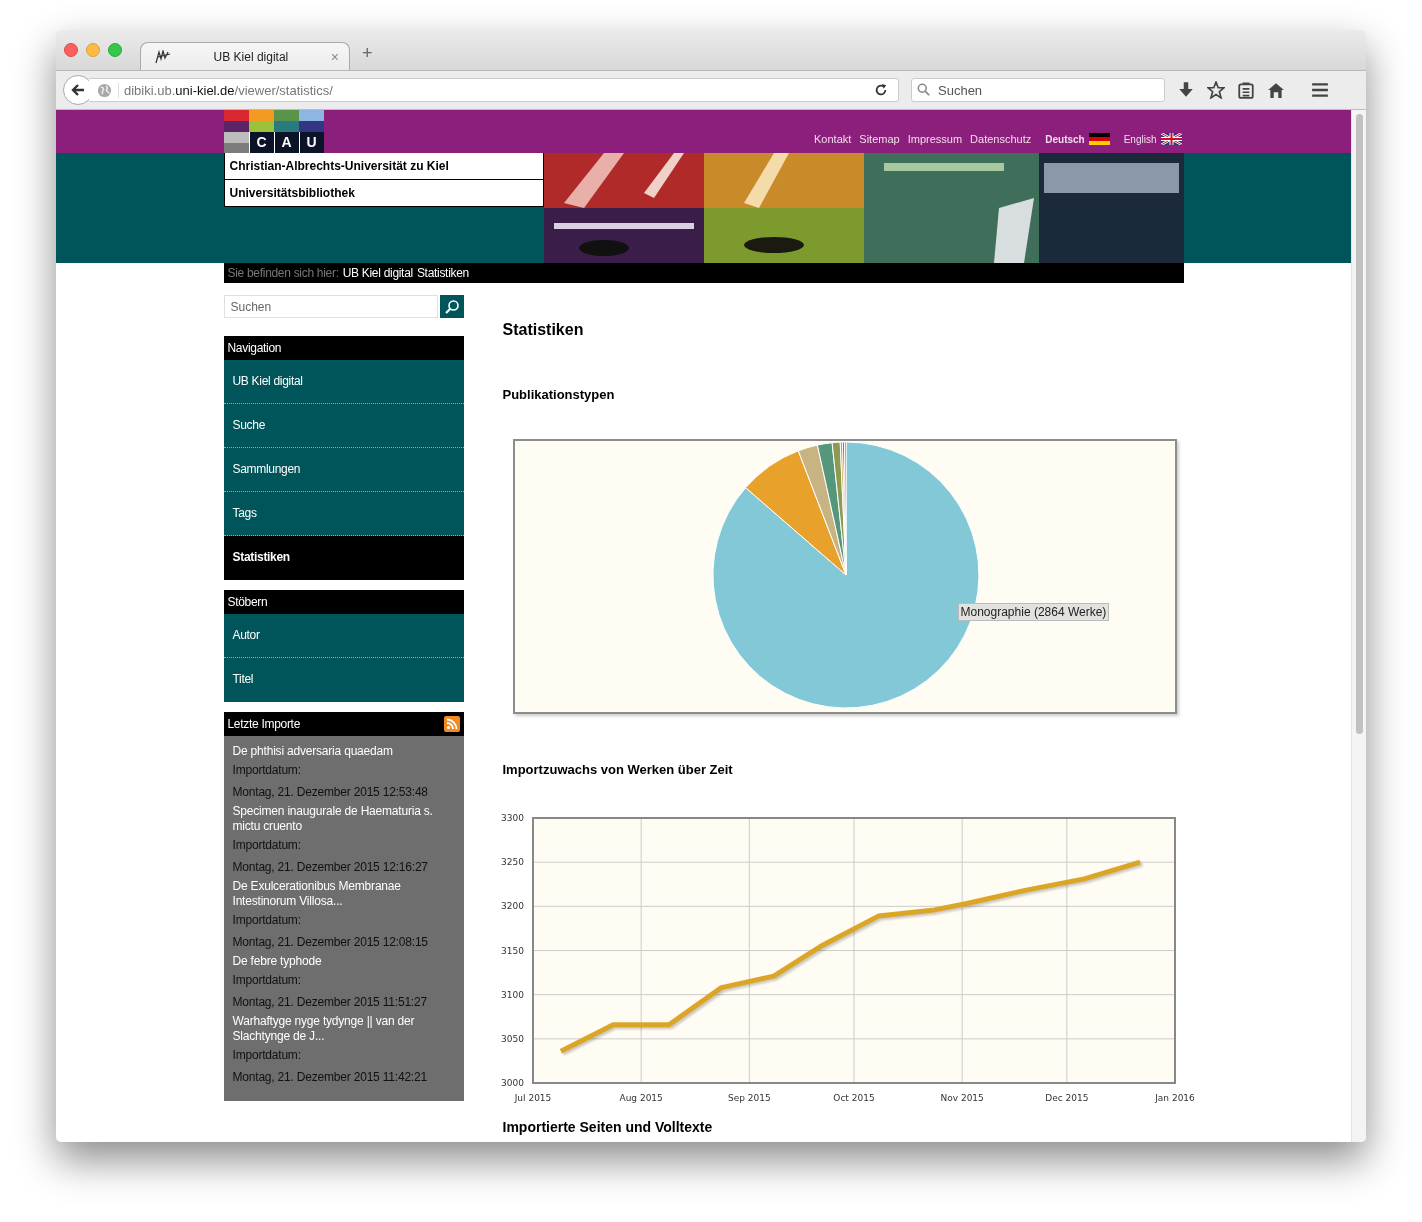 The height and width of the screenshot is (1222, 1422). What do you see at coordinates (512, 906) in the screenshot?
I see `y-axis-label: 3200` at bounding box center [512, 906].